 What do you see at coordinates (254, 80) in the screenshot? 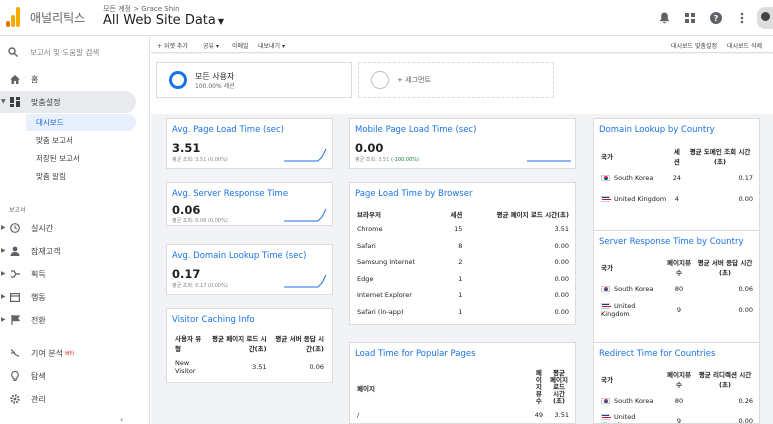
I see `segment-all-users: 모든 사용자 100.00% 세션` at bounding box center [254, 80].